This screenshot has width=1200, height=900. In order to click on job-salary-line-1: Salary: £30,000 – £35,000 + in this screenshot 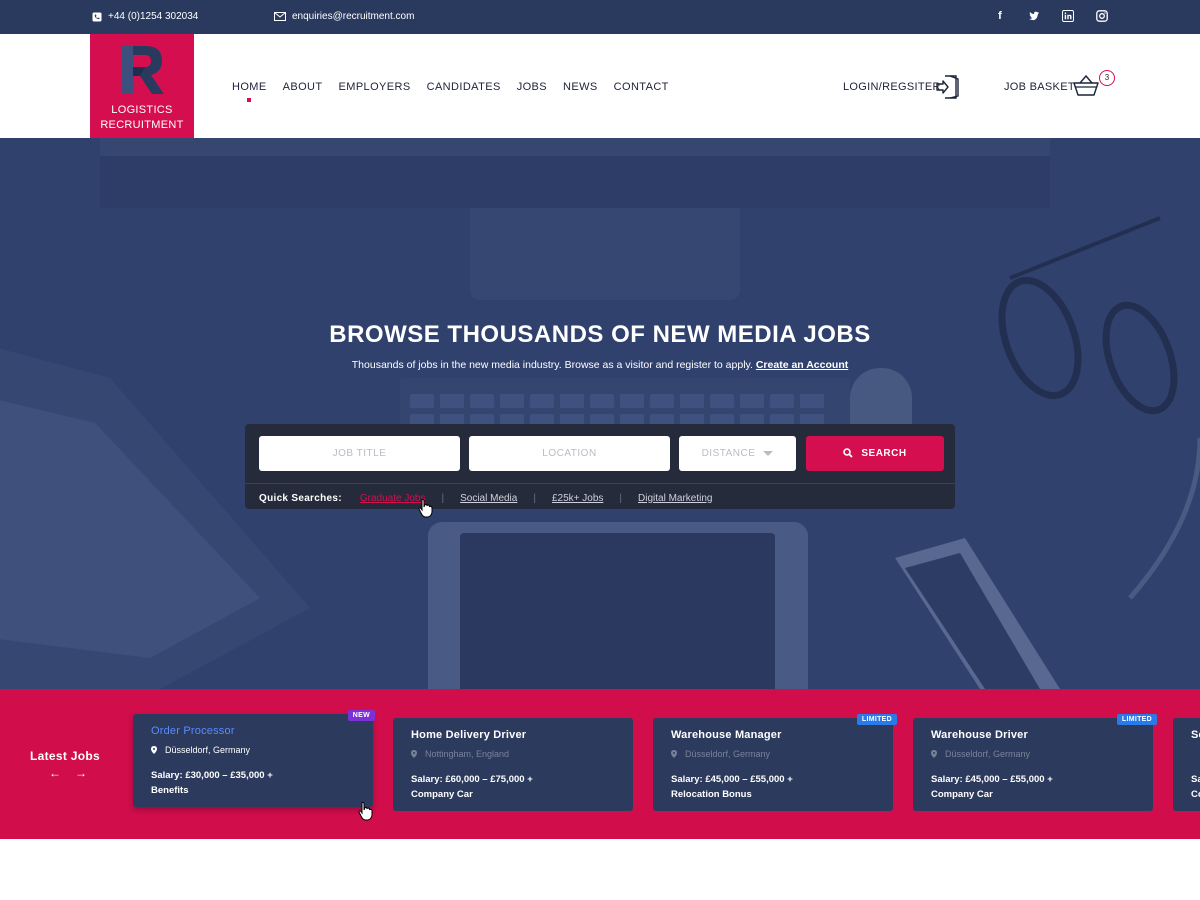, I will do `click(212, 775)`.